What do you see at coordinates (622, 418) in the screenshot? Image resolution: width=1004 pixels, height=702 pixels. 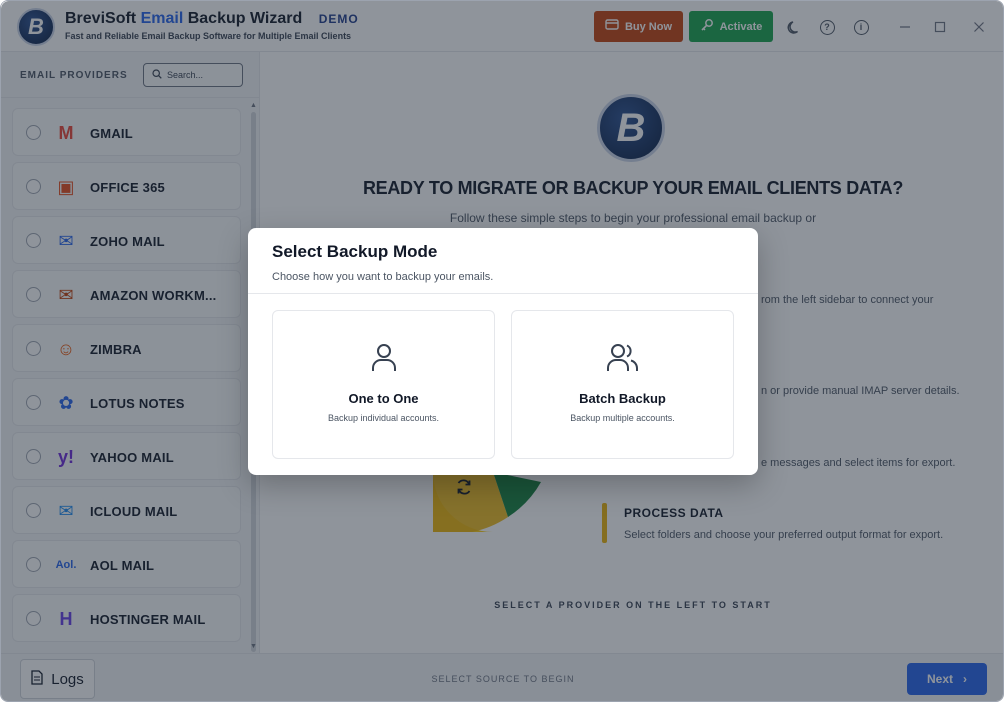 I see `batch-backup-description: Backup multiple accounts.` at bounding box center [622, 418].